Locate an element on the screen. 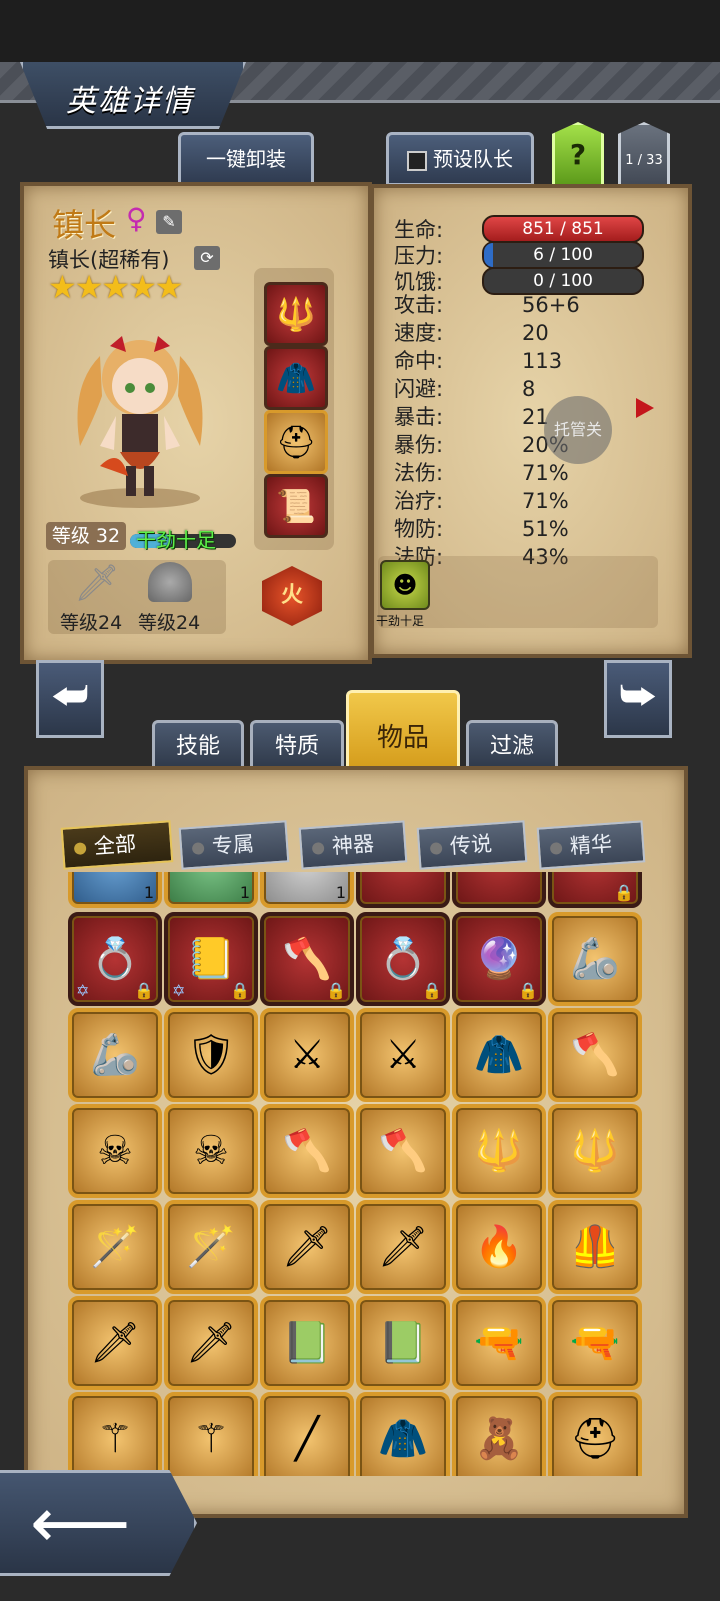 The image size is (720, 1601). item-slot: 🔥 is located at coordinates (499, 1247).